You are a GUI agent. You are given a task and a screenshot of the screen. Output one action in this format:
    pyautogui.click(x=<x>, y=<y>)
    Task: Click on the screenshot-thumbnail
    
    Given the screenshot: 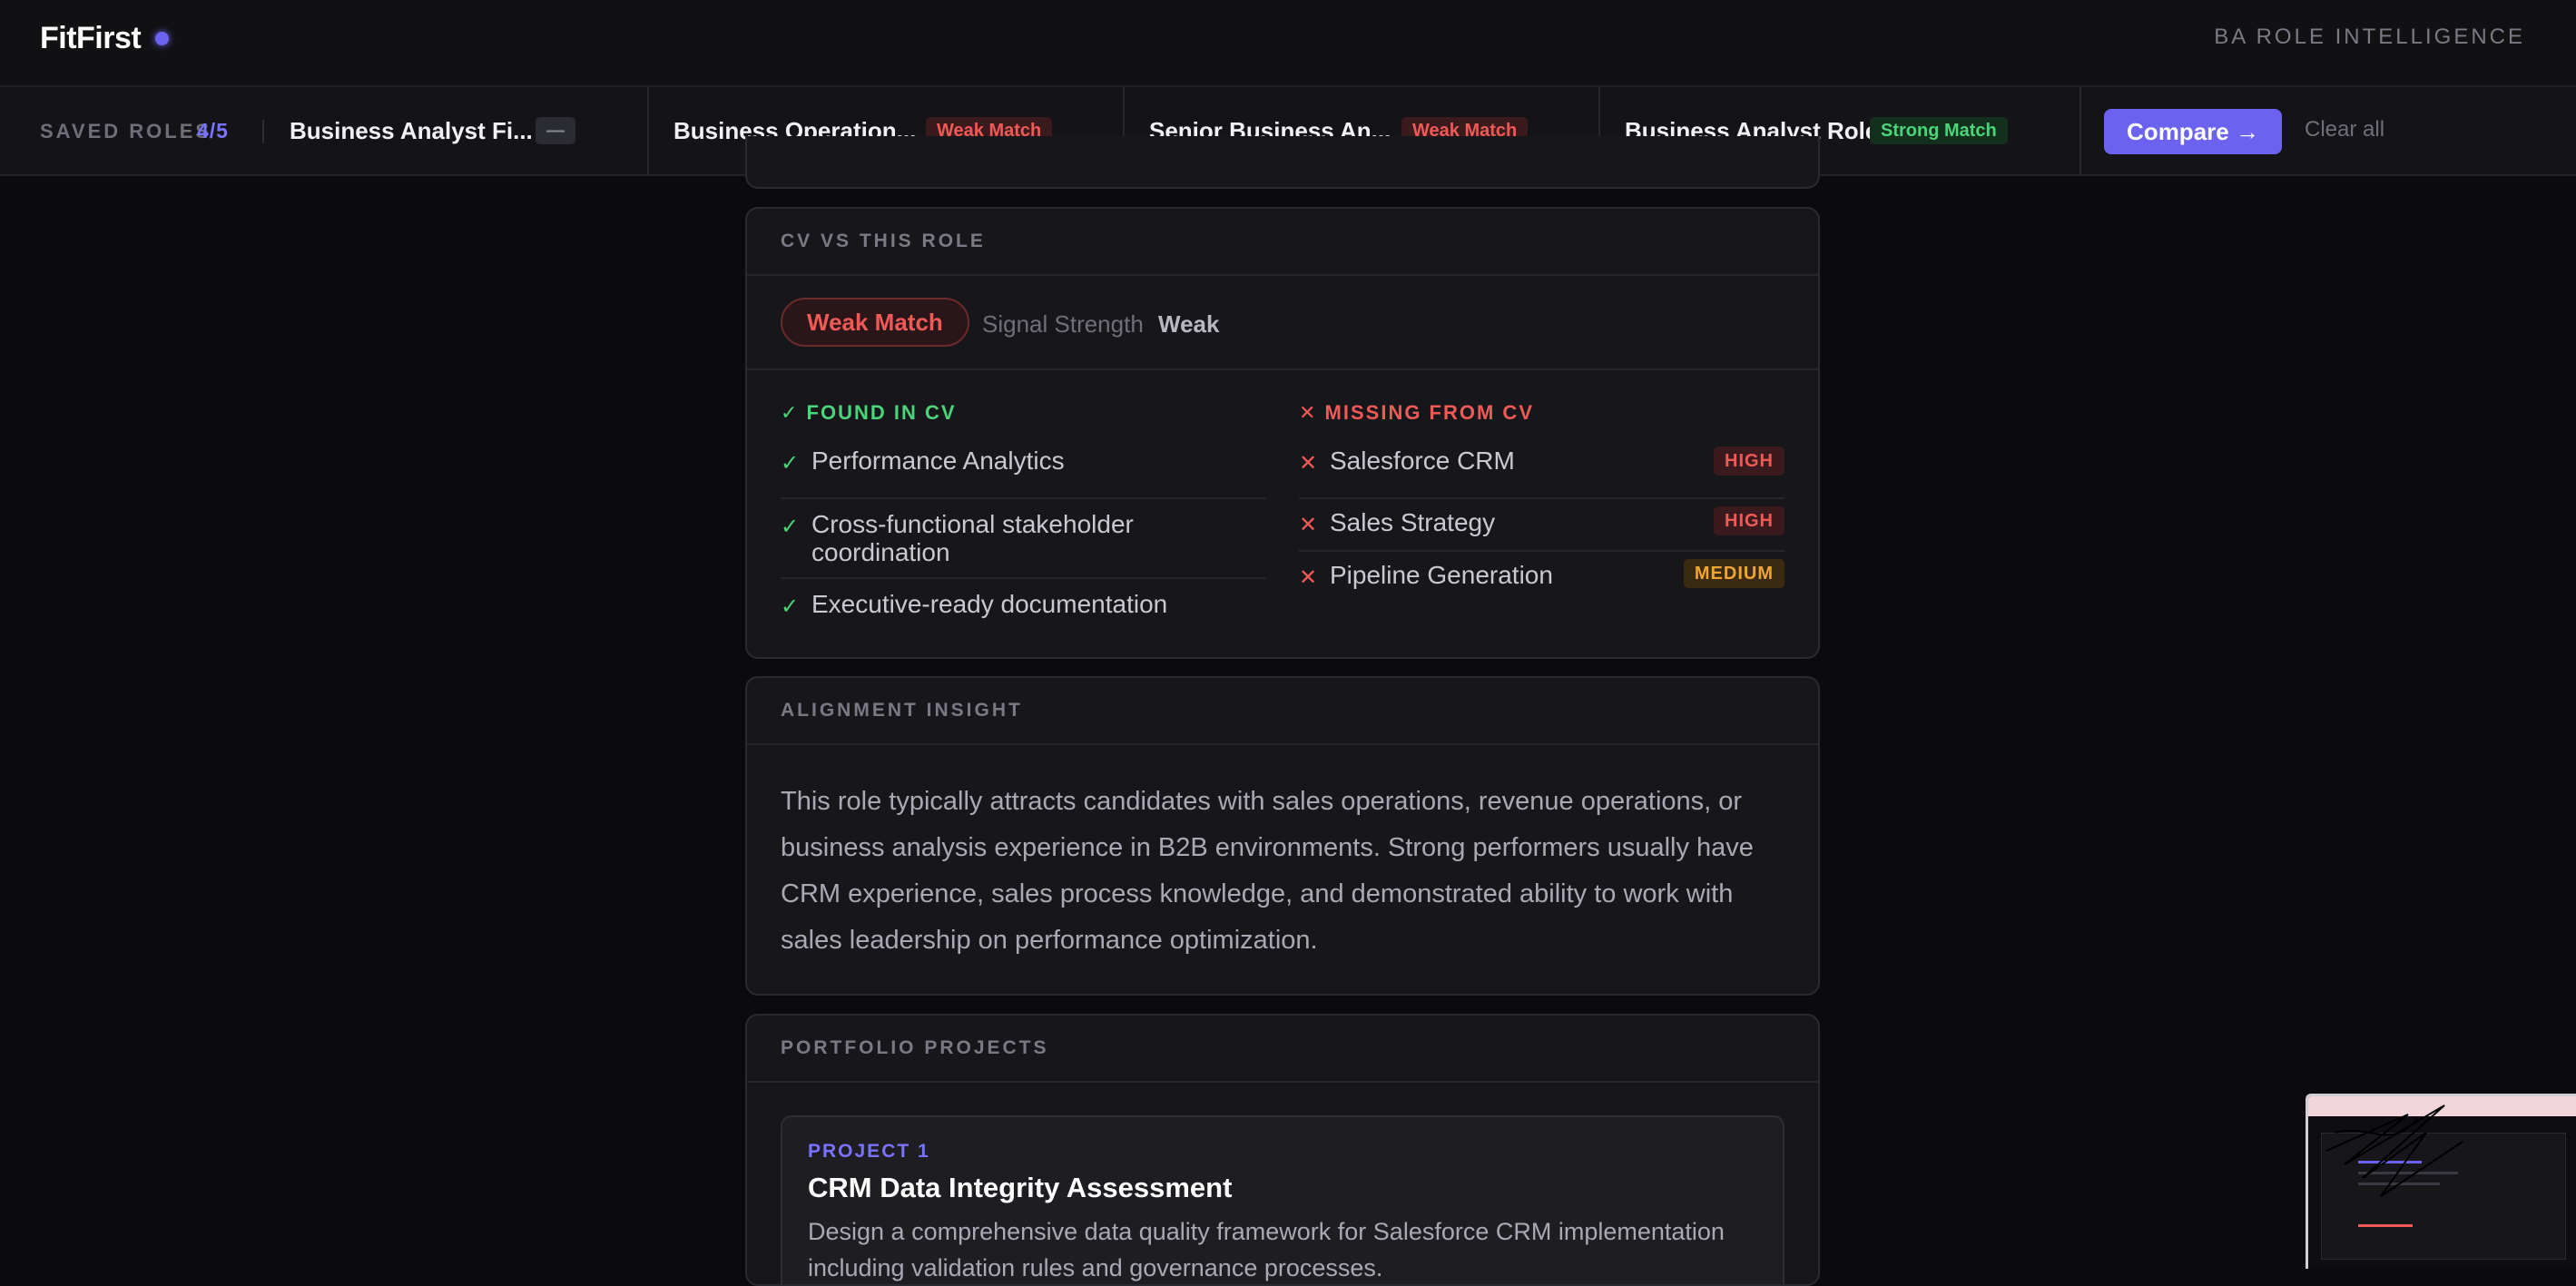 What is the action you would take?
    pyautogui.click(x=2441, y=1181)
    